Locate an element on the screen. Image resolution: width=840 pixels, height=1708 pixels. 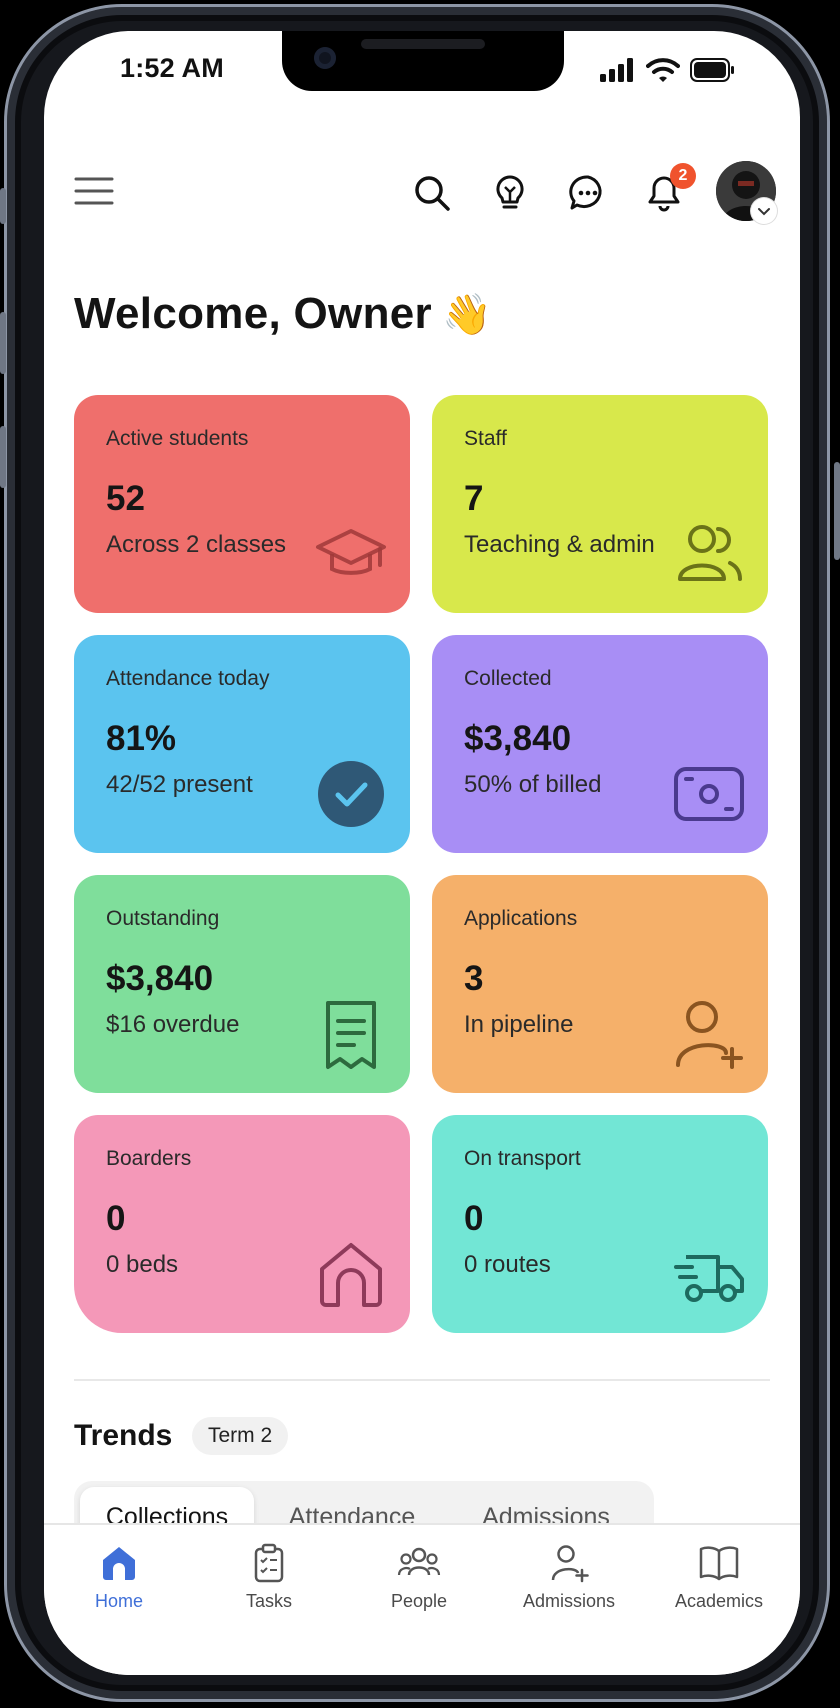
card-value: 7 is located at coordinates (474, 498).